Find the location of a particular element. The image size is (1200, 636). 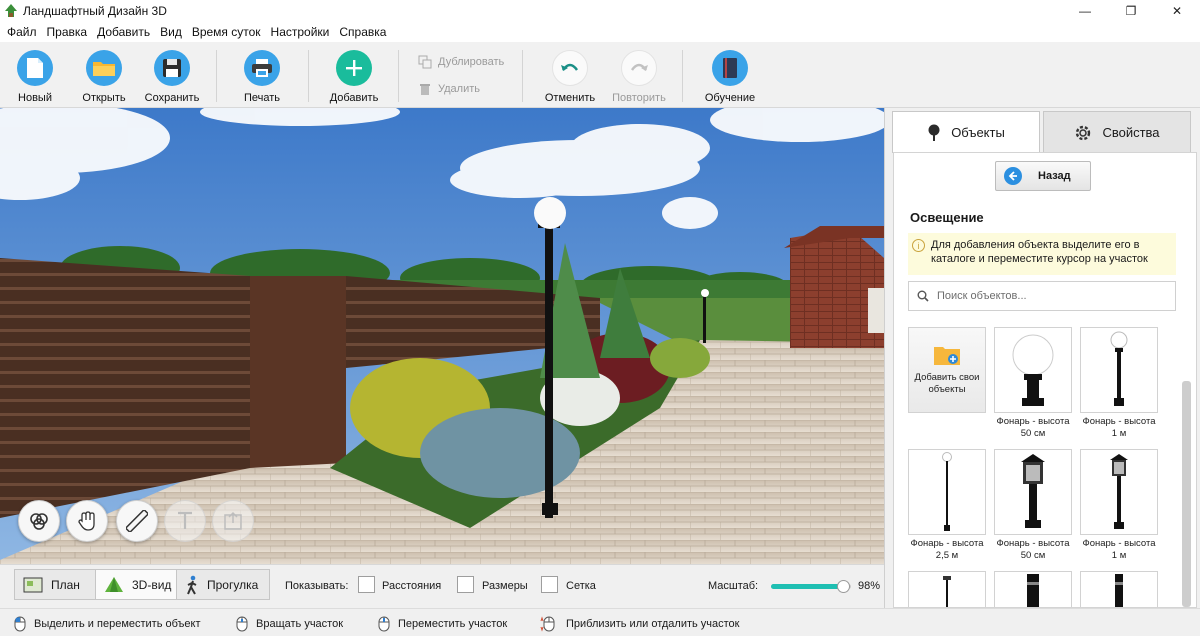

image-icon is located at coordinates (233, 520).